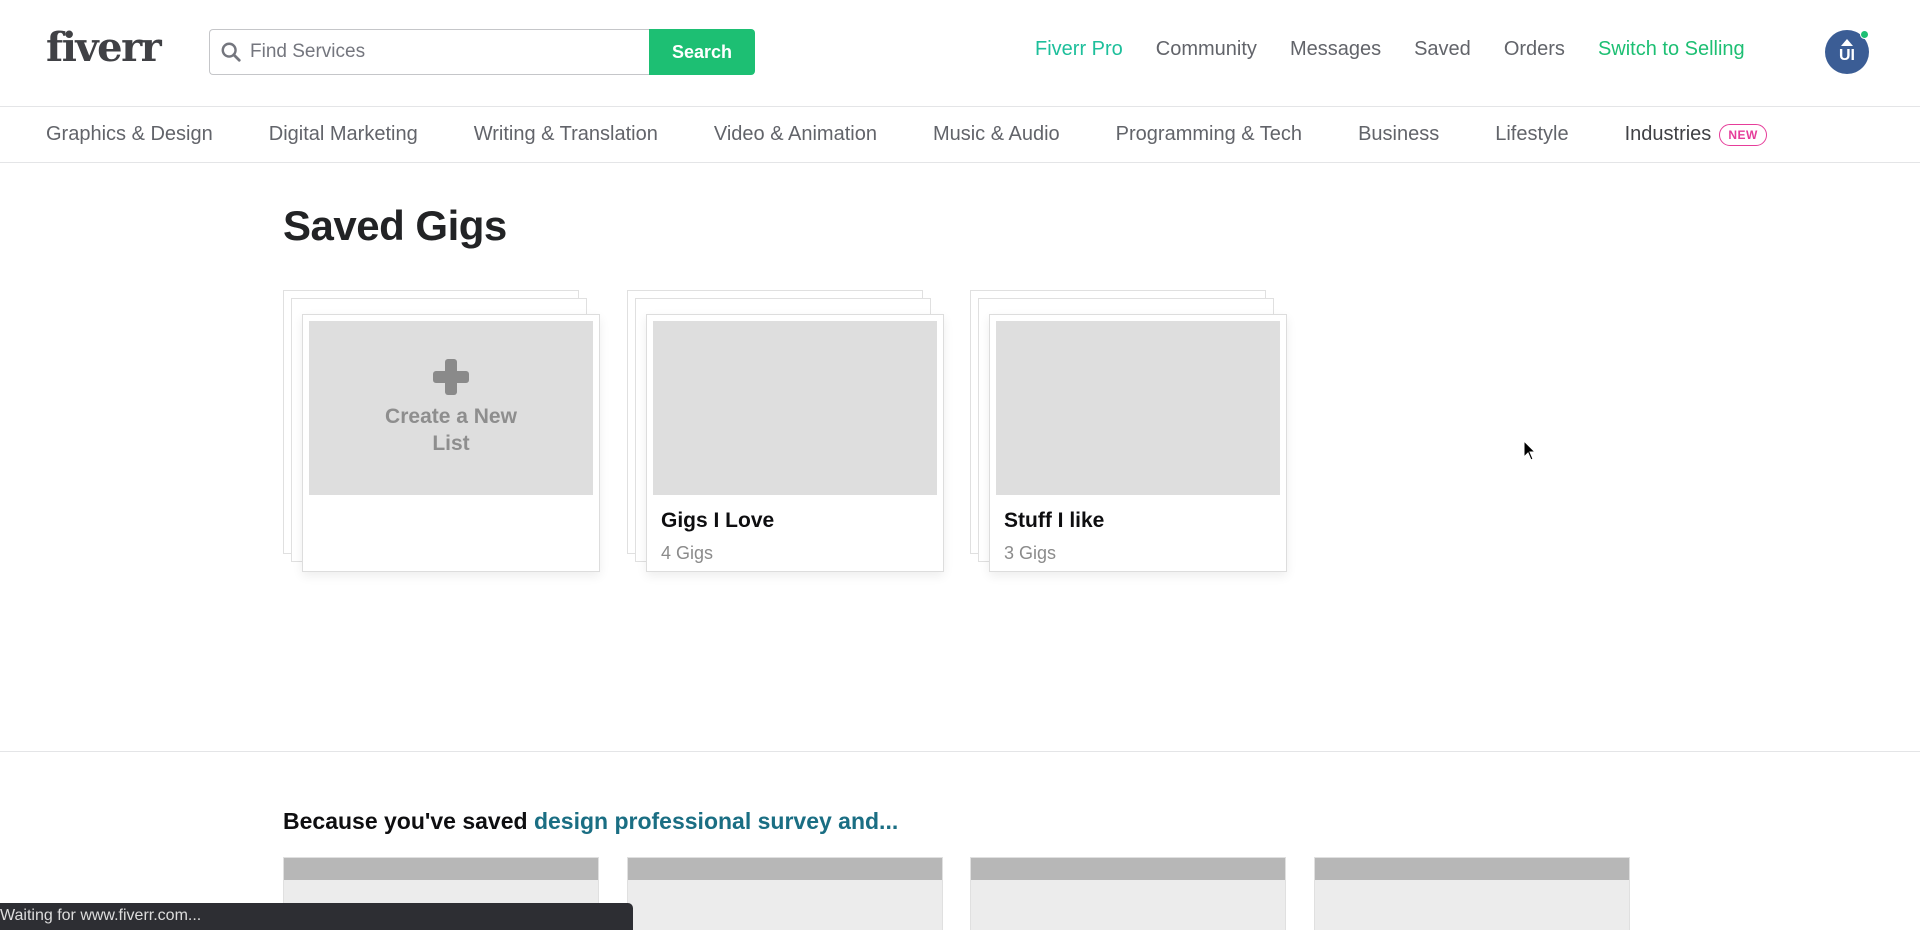 The width and height of the screenshot is (1920, 930). I want to click on avatar-initials: UI, so click(1847, 55).